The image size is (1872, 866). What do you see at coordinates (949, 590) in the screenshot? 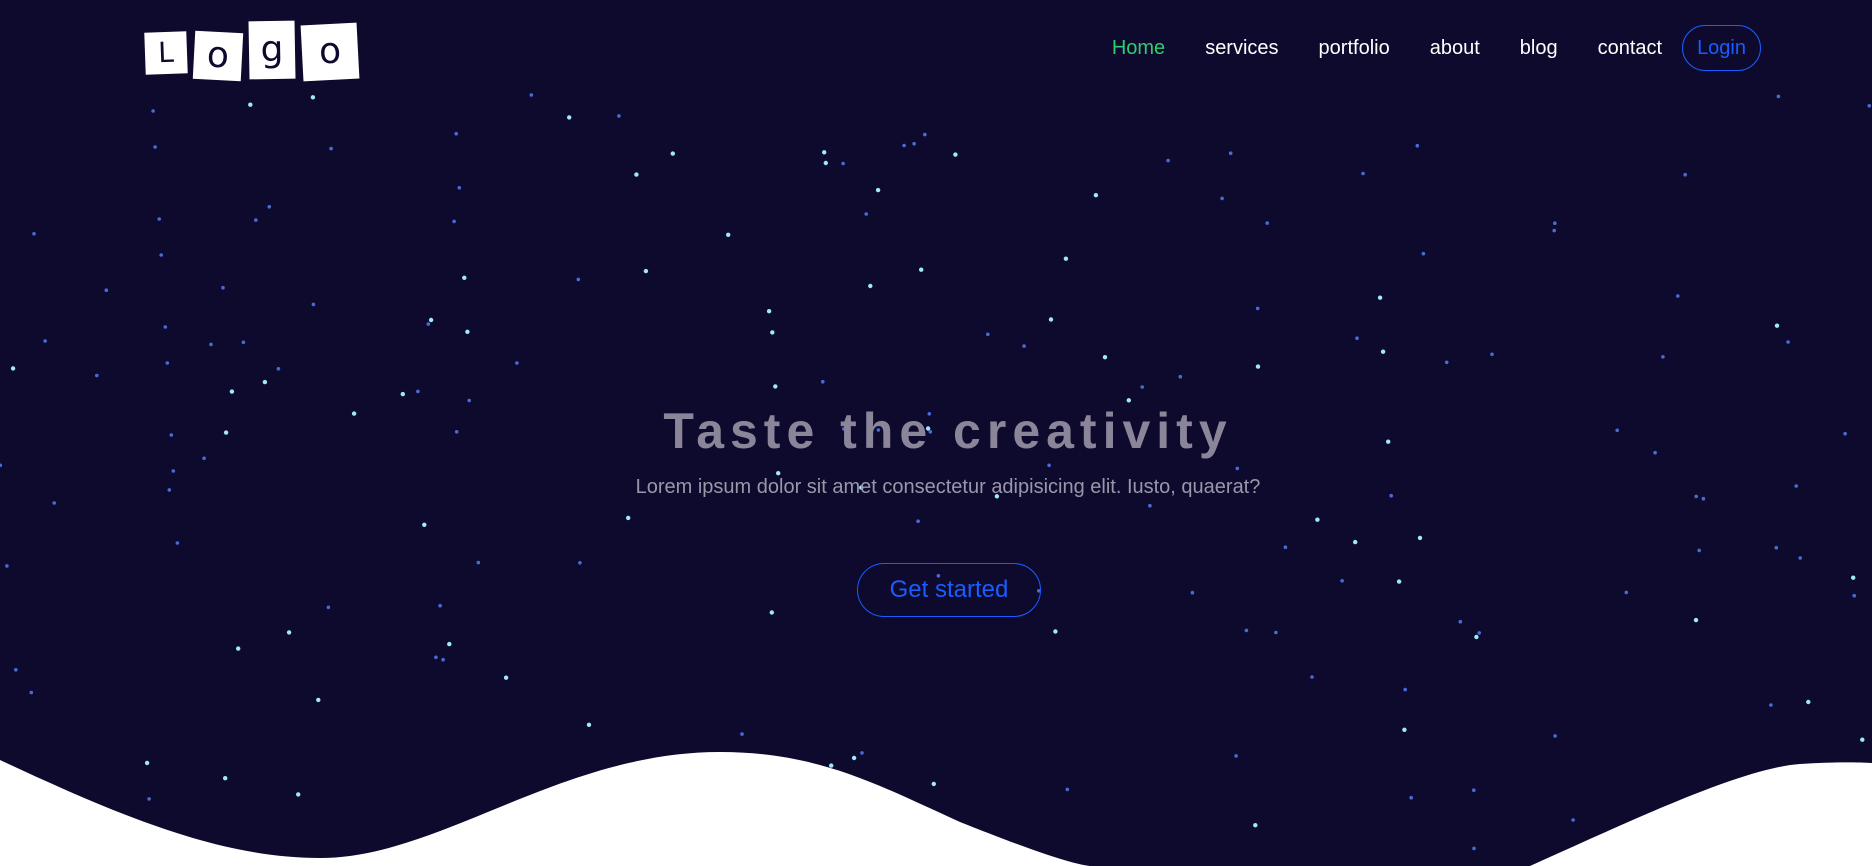
I see `get-started-button: Get started` at bounding box center [949, 590].